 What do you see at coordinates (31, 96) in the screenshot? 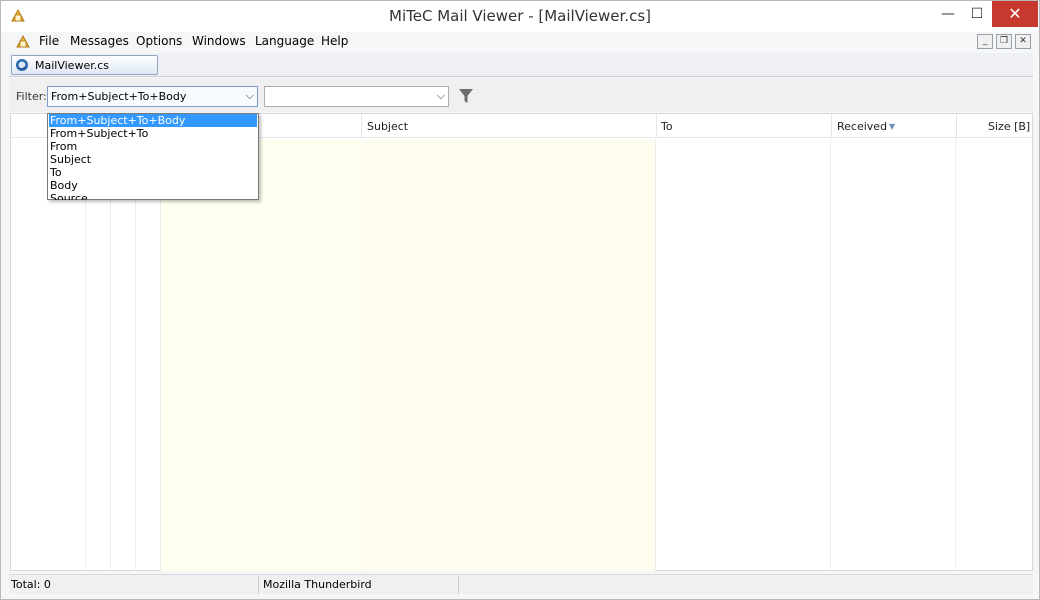
I see `filter-label: Filter:` at bounding box center [31, 96].